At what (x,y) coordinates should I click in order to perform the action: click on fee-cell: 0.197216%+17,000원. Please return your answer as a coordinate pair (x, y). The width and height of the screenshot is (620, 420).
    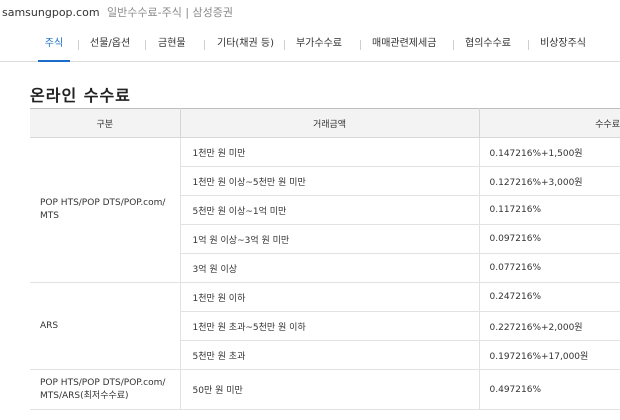
    Looking at the image, I should click on (549, 355).